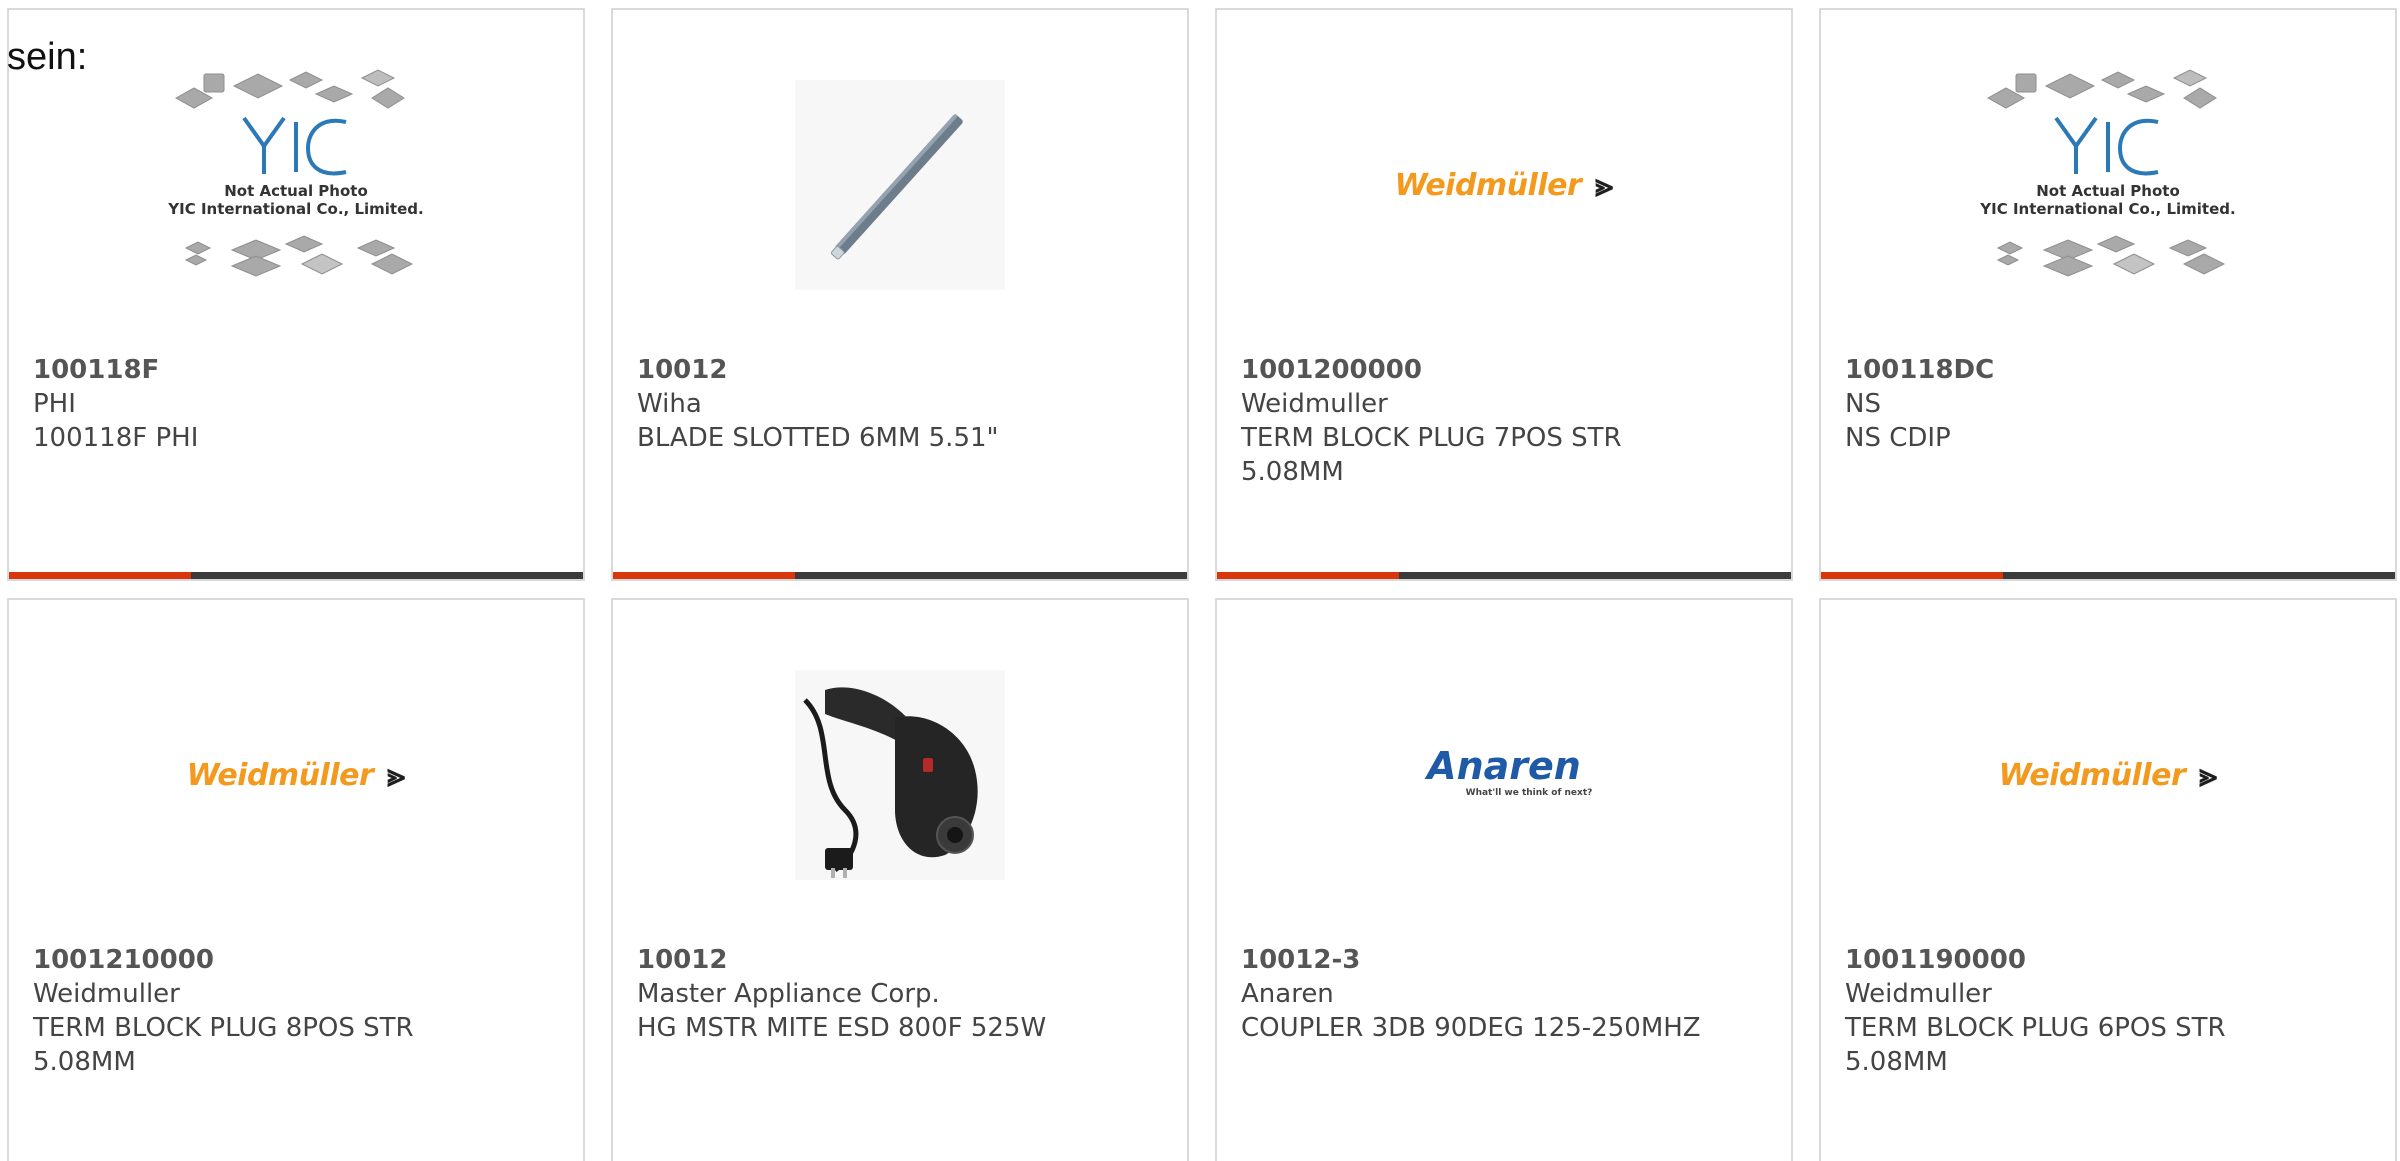 This screenshot has width=2400, height=1161. Describe the element at coordinates (1431, 455) in the screenshot. I see `product-description: TERM BLOCK PLUG 7POS STR 5.08MM` at that location.